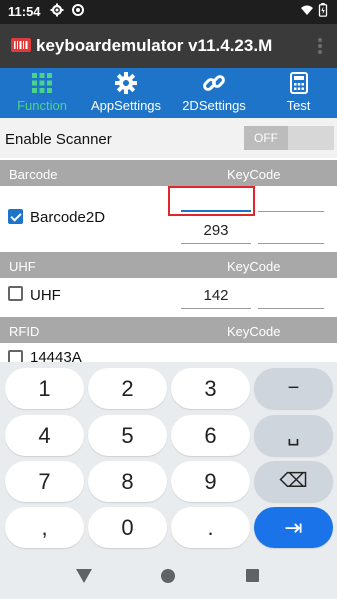  I want to click on section-title: RFID, so click(24, 331).